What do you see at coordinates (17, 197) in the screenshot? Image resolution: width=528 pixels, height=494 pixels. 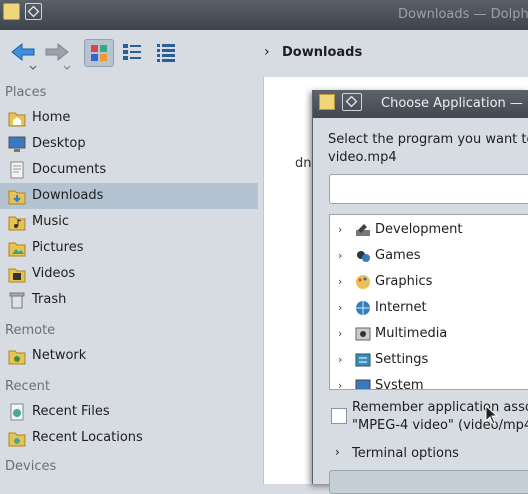 I see `downloads-folder-icon` at bounding box center [17, 197].